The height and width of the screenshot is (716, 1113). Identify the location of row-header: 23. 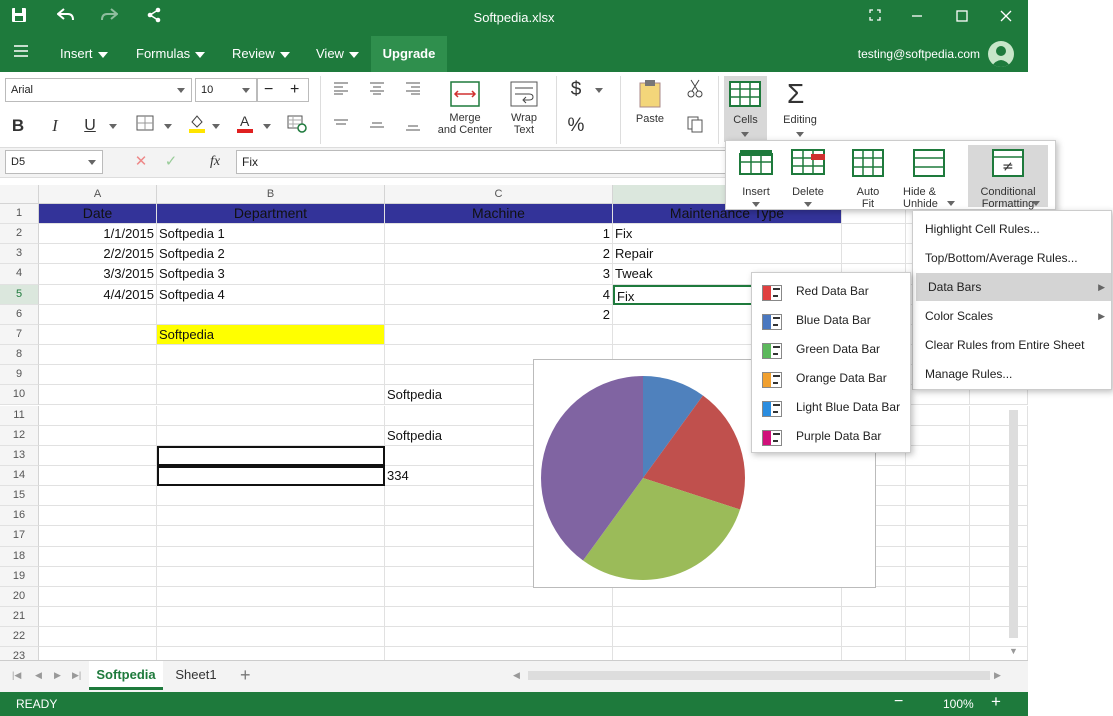
(19, 653).